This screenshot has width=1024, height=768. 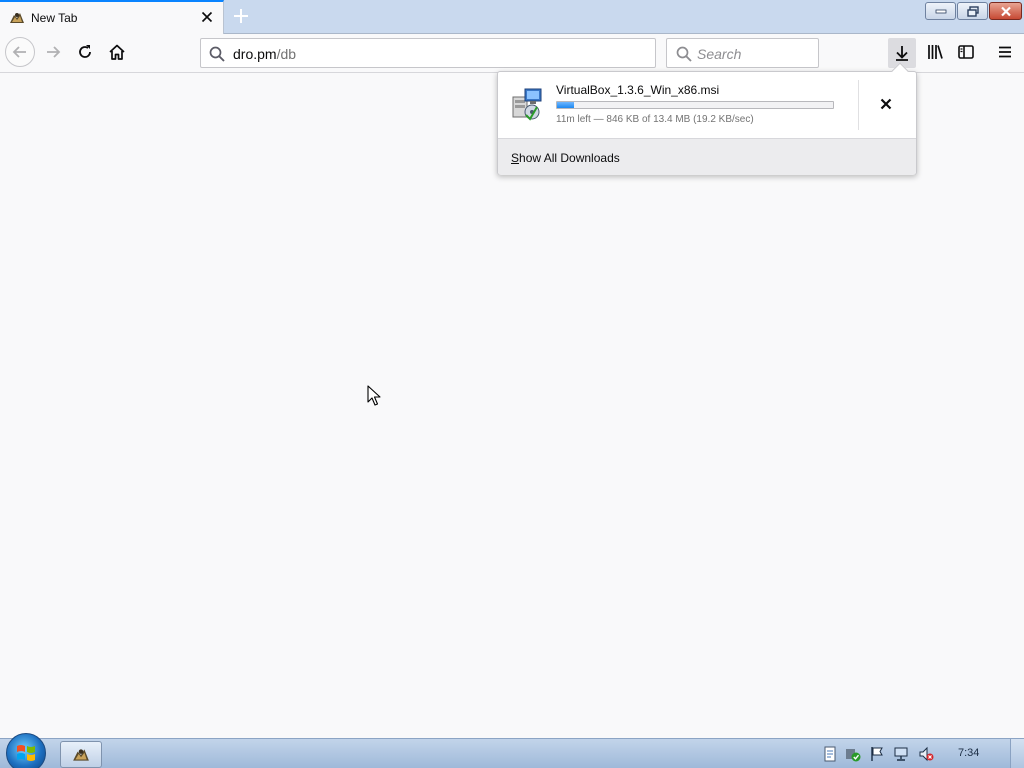 I want to click on url-bar: dro.pm/db, so click(x=428, y=53).